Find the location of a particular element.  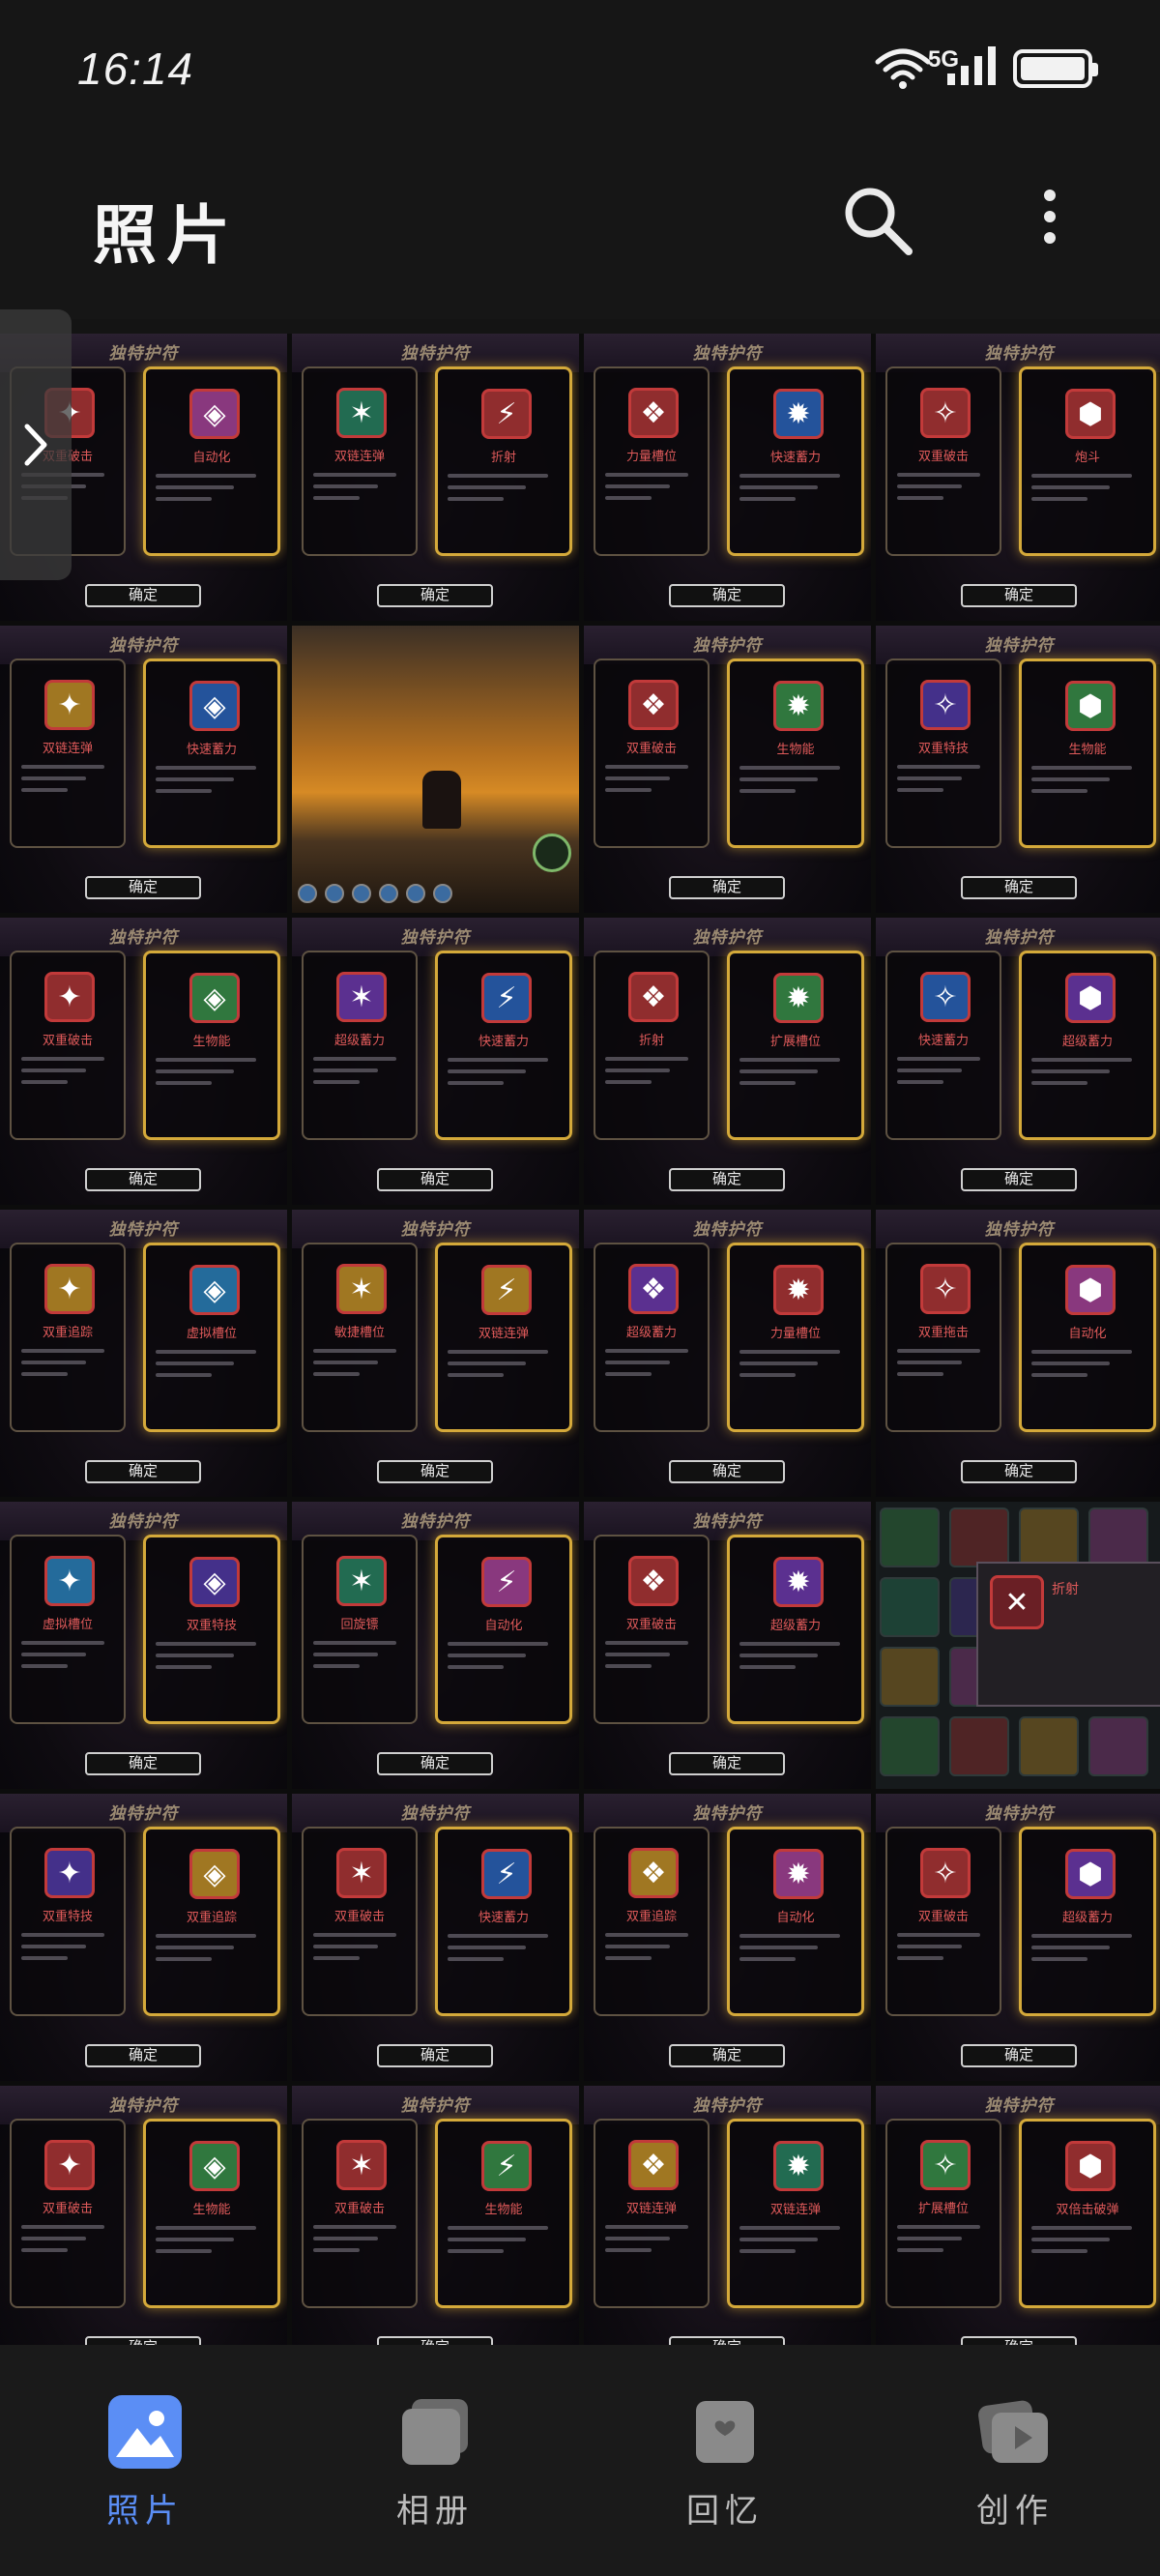

more-options-button is located at coordinates (1050, 220).